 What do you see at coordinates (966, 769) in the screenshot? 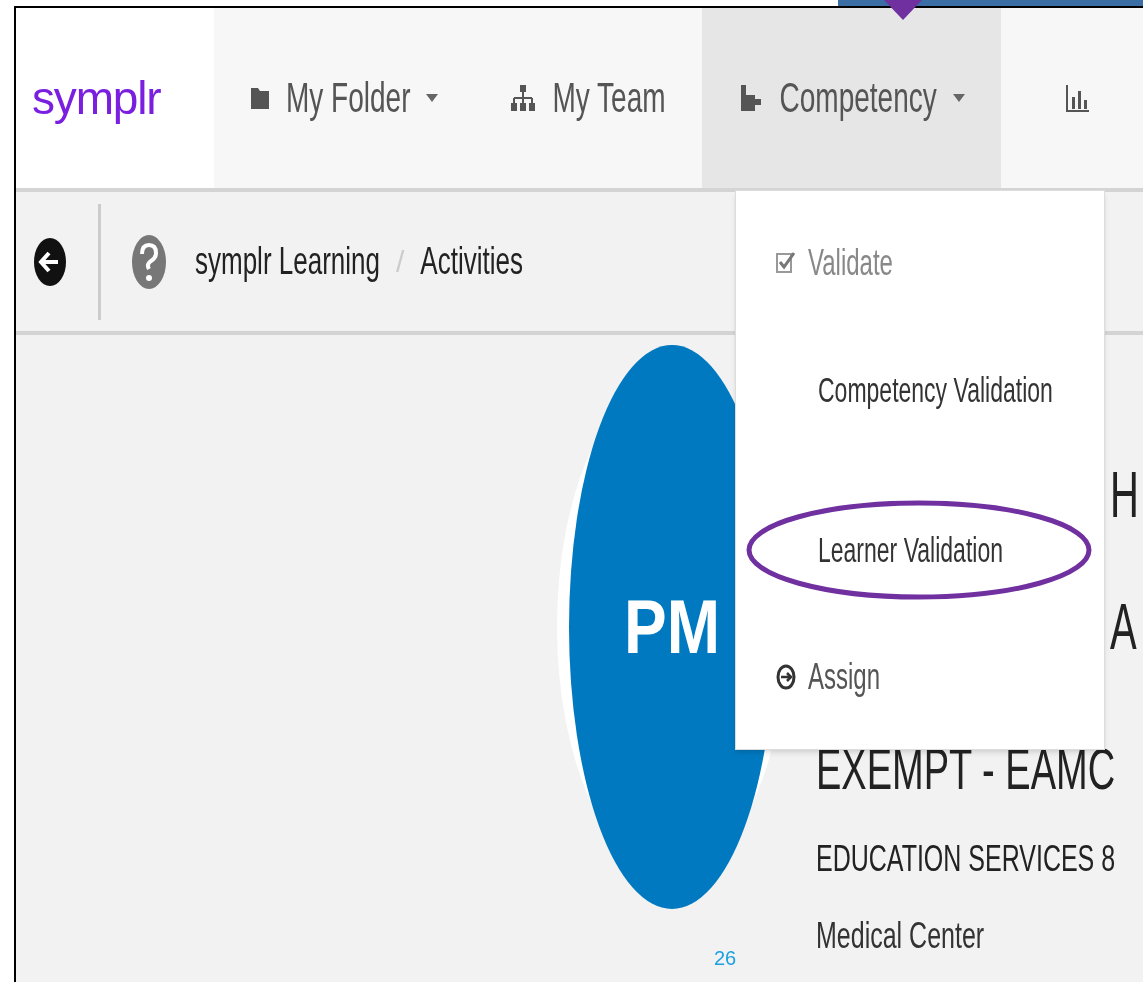
I see `profile-department: EXEMPT - EAMC` at bounding box center [966, 769].